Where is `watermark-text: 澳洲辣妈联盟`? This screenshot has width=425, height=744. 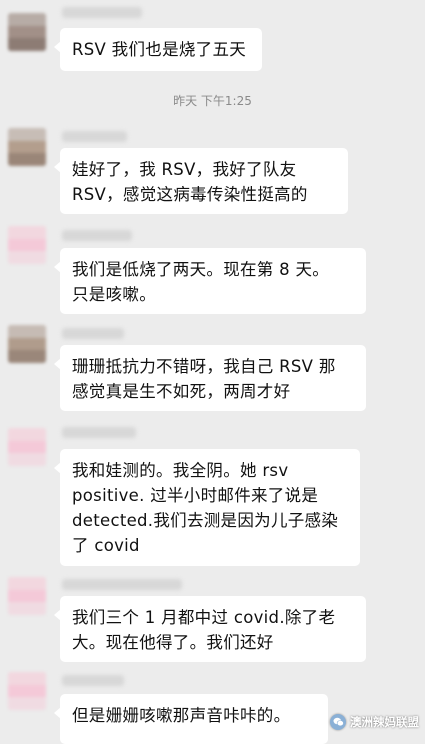
watermark-text: 澳洲辣妈联盟 is located at coordinates (384, 722).